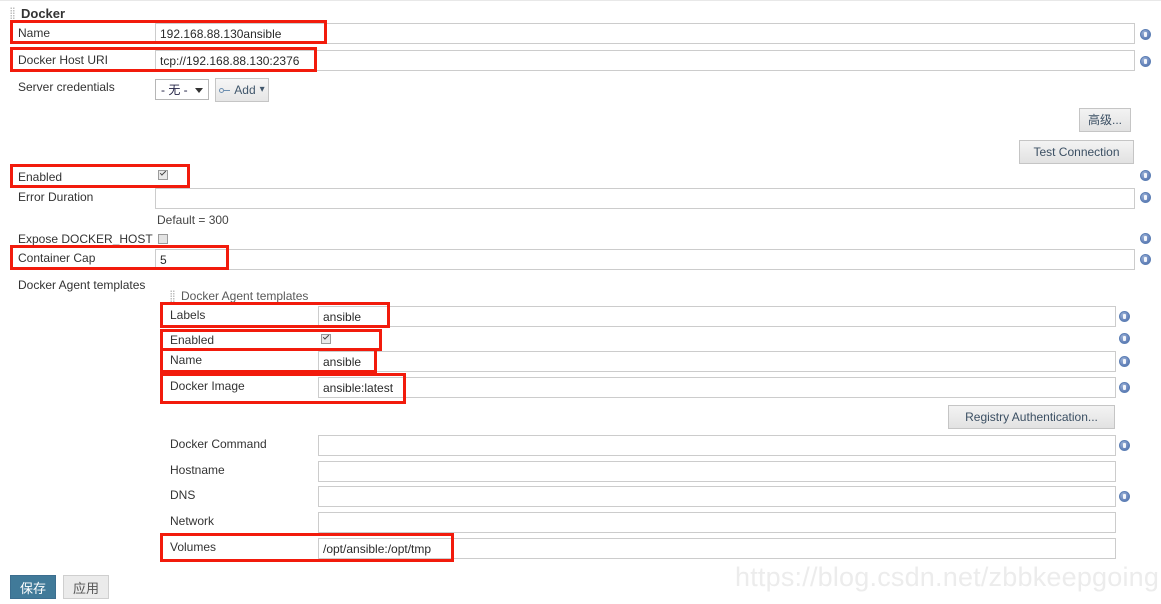 The height and width of the screenshot is (604, 1161). What do you see at coordinates (199, 90) in the screenshot?
I see `chevron-down-icon` at bounding box center [199, 90].